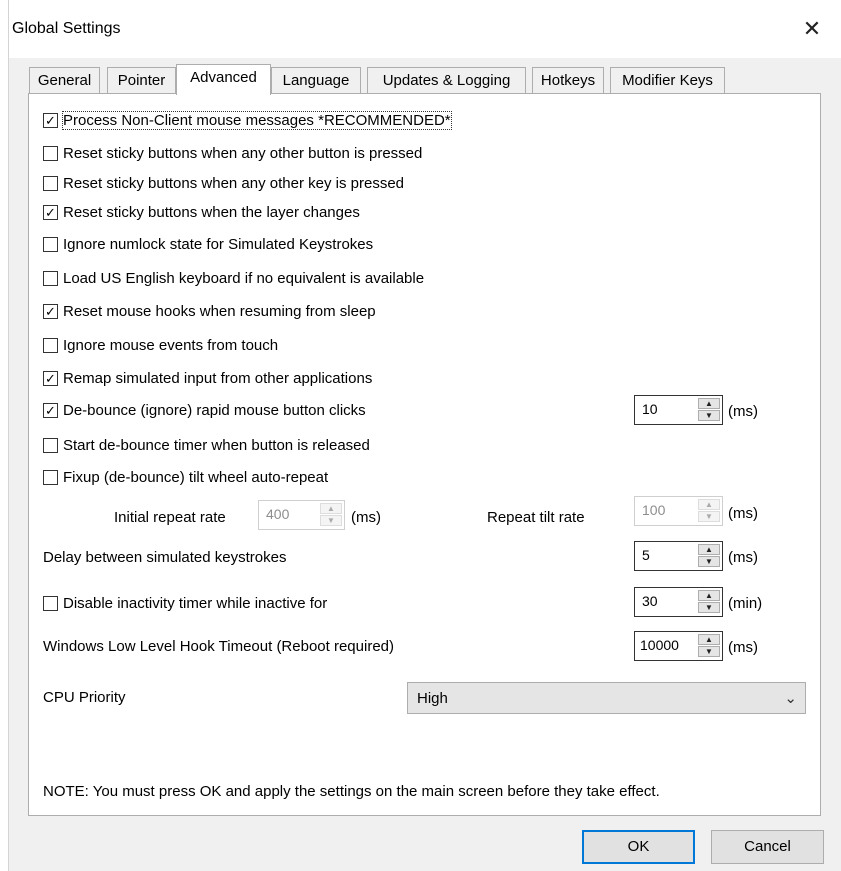 The image size is (841, 871). What do you see at coordinates (790, 698) in the screenshot?
I see `chevron-down-icon: ⌄` at bounding box center [790, 698].